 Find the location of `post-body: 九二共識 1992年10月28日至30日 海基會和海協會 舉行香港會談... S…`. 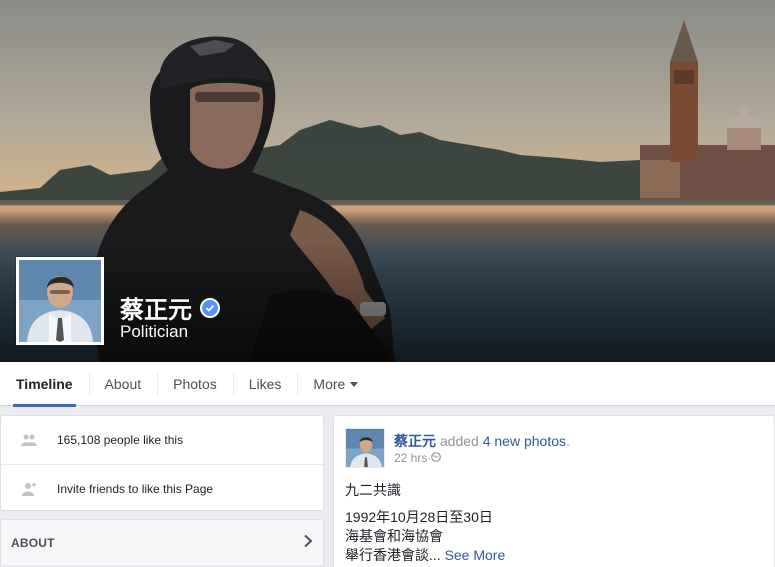

post-body: 九二共識 1992年10月28日至30日 海基會和海協會 舉行香港會談... S… is located at coordinates (425, 523).